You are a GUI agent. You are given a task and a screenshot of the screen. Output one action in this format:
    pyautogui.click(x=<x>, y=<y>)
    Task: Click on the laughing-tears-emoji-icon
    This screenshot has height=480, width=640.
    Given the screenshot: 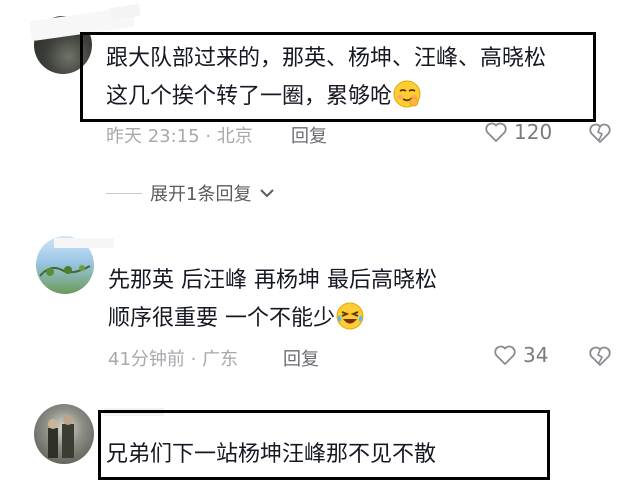 What is the action you would take?
    pyautogui.click(x=350, y=316)
    